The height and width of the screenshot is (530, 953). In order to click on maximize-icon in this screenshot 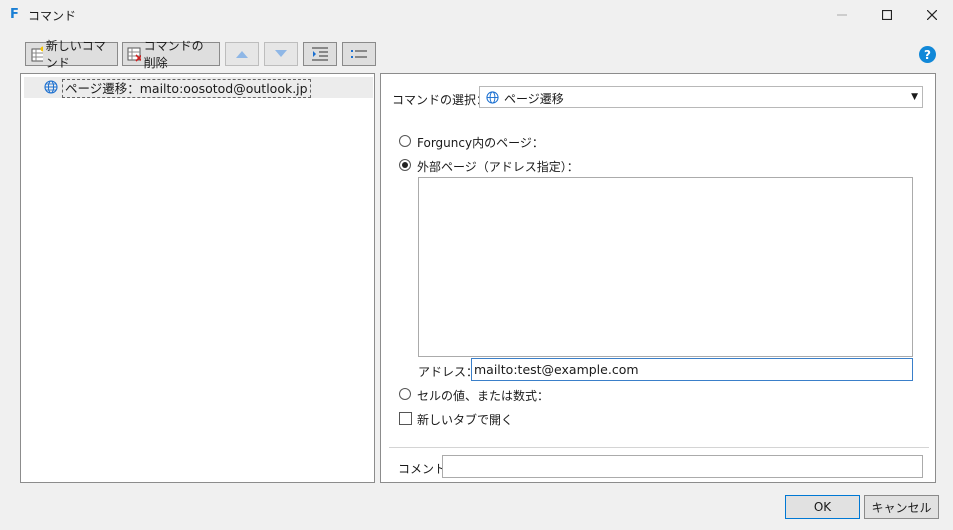, I will do `click(887, 15)`.